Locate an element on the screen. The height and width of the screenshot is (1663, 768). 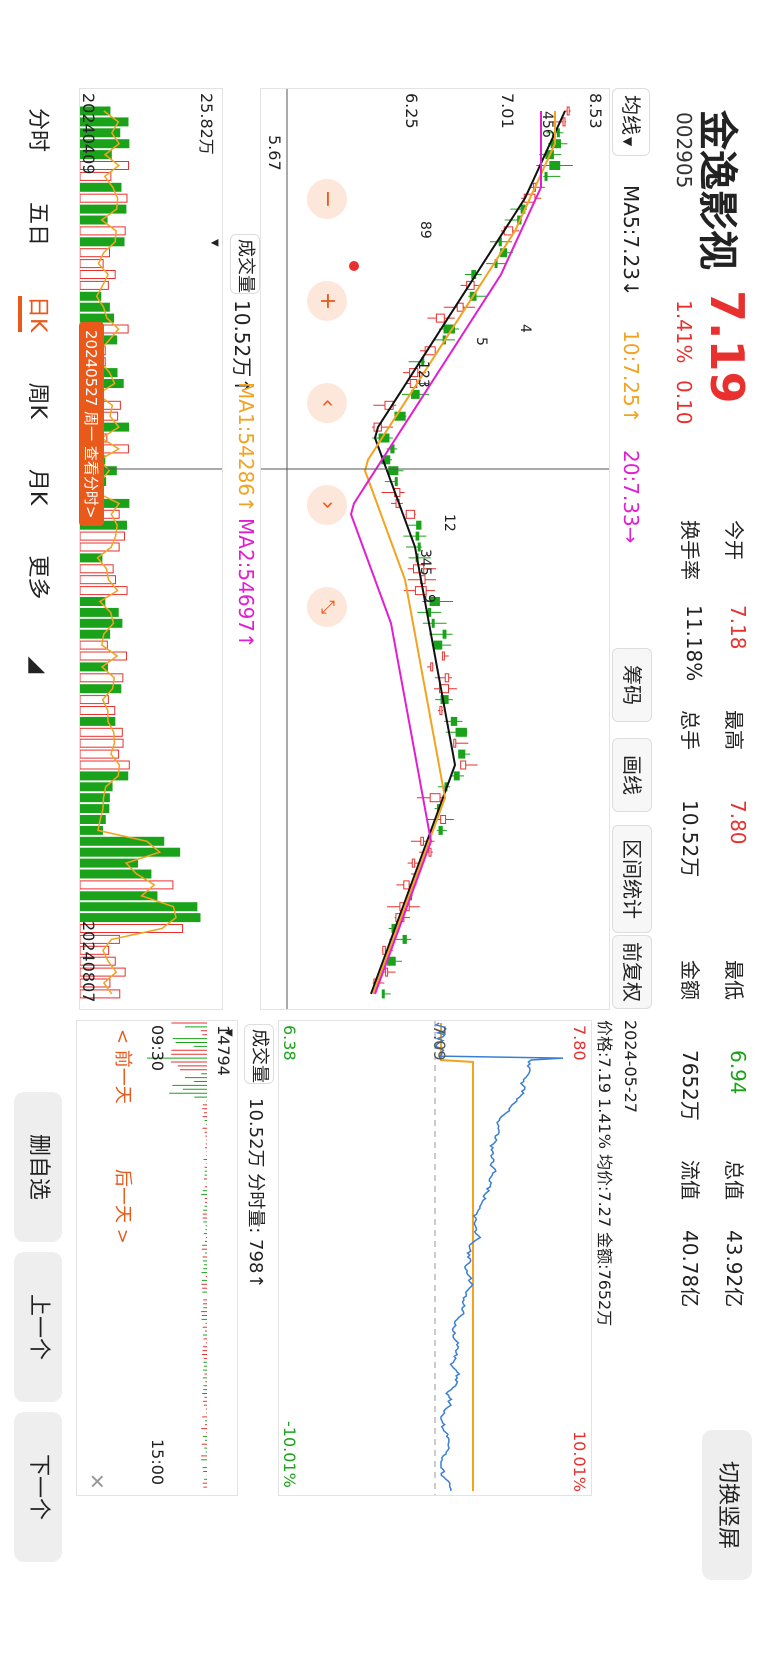
stat-low-value: 6.94 is located at coordinates (738, 1072).